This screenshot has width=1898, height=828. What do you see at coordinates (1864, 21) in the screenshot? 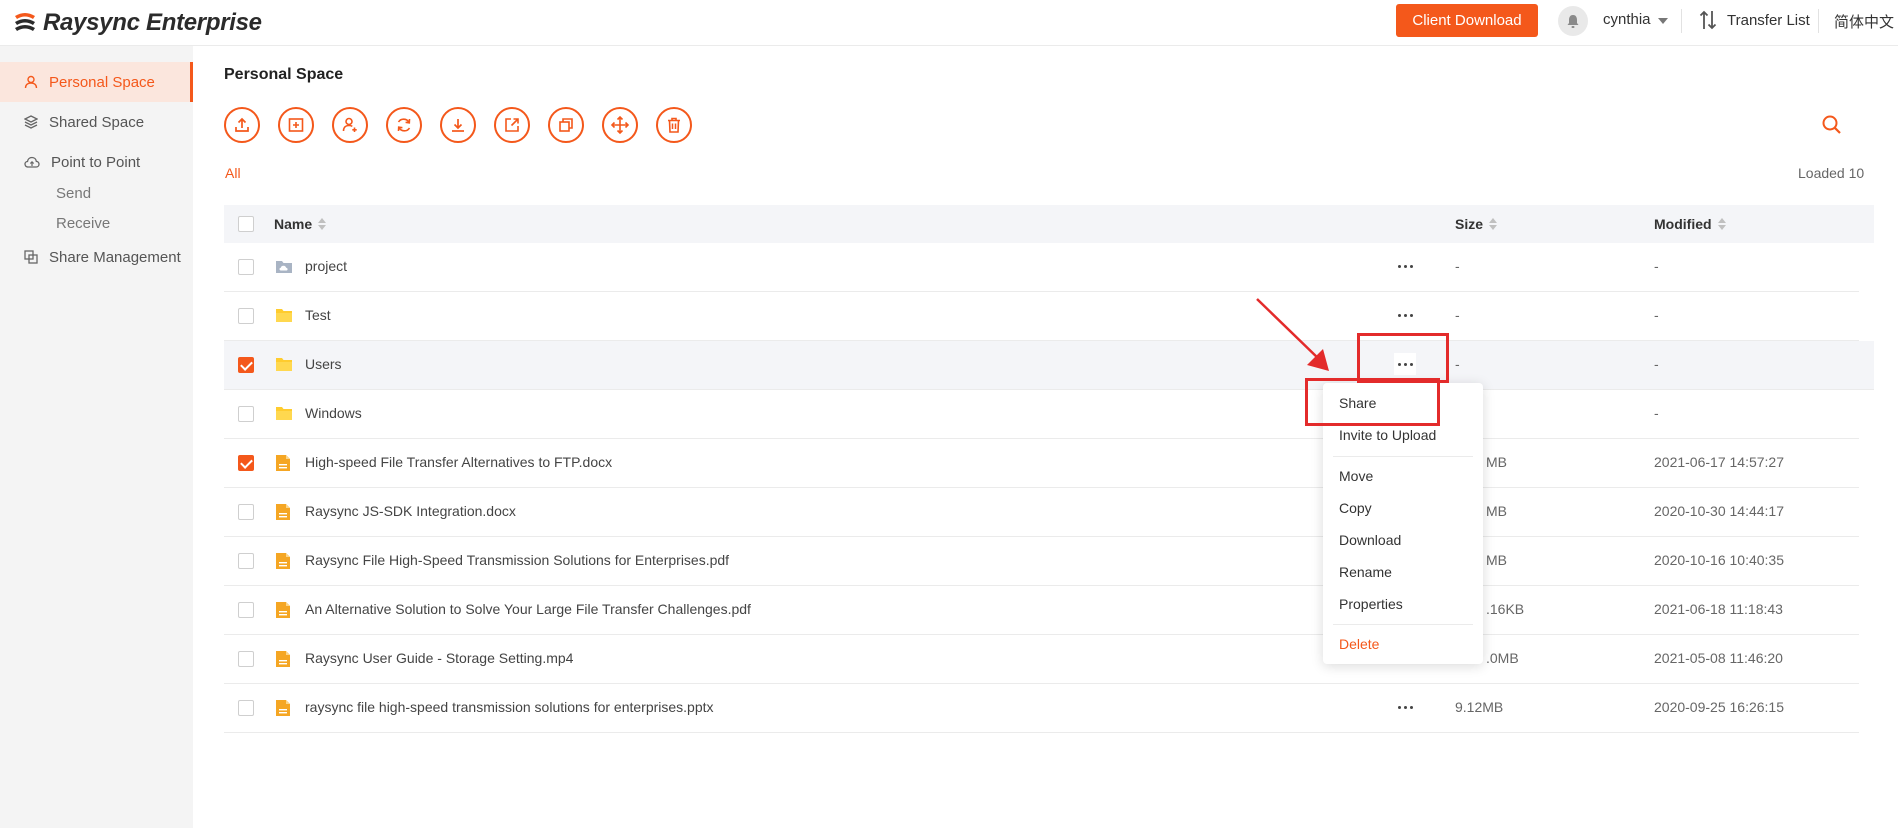
I see `language-switch: 简体中文` at bounding box center [1864, 21].